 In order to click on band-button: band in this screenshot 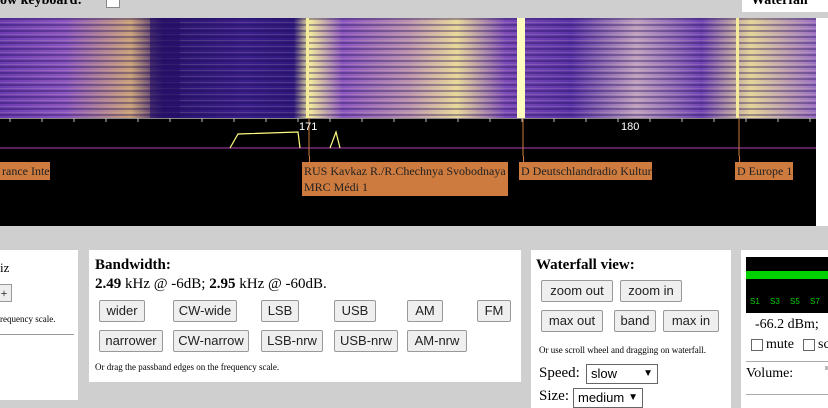, I will do `click(635, 321)`.